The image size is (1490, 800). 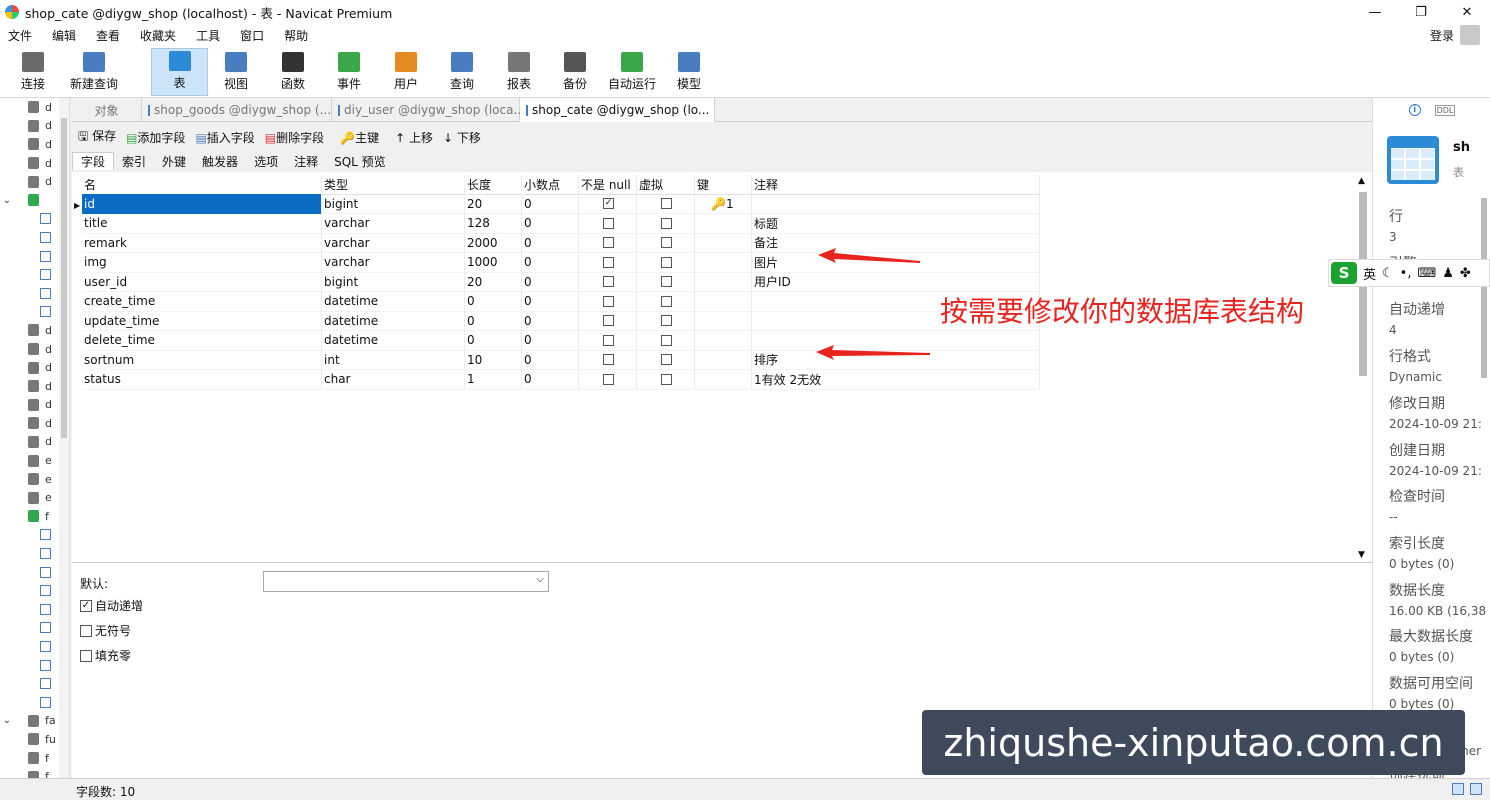 I want to click on tab-objects: 对象, so click(x=107, y=110).